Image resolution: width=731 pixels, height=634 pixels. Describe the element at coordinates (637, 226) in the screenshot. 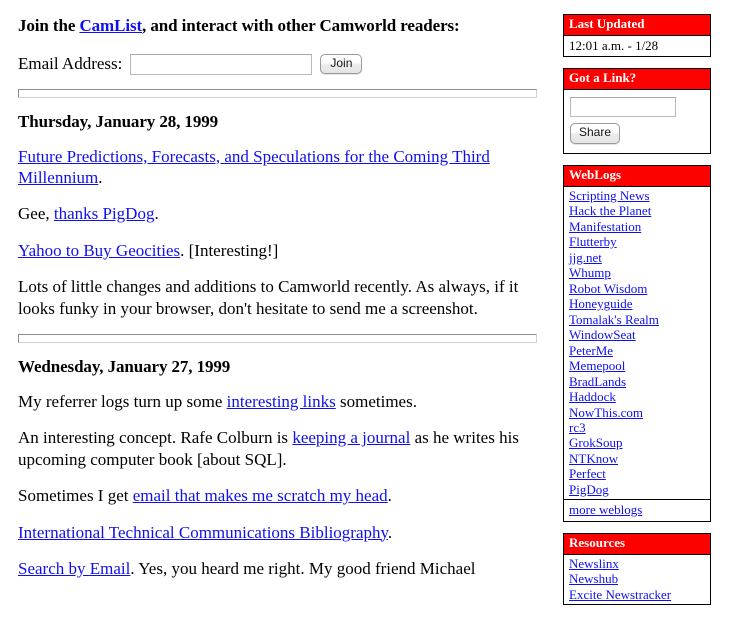

I see `weblog-link: Manifestation` at that location.